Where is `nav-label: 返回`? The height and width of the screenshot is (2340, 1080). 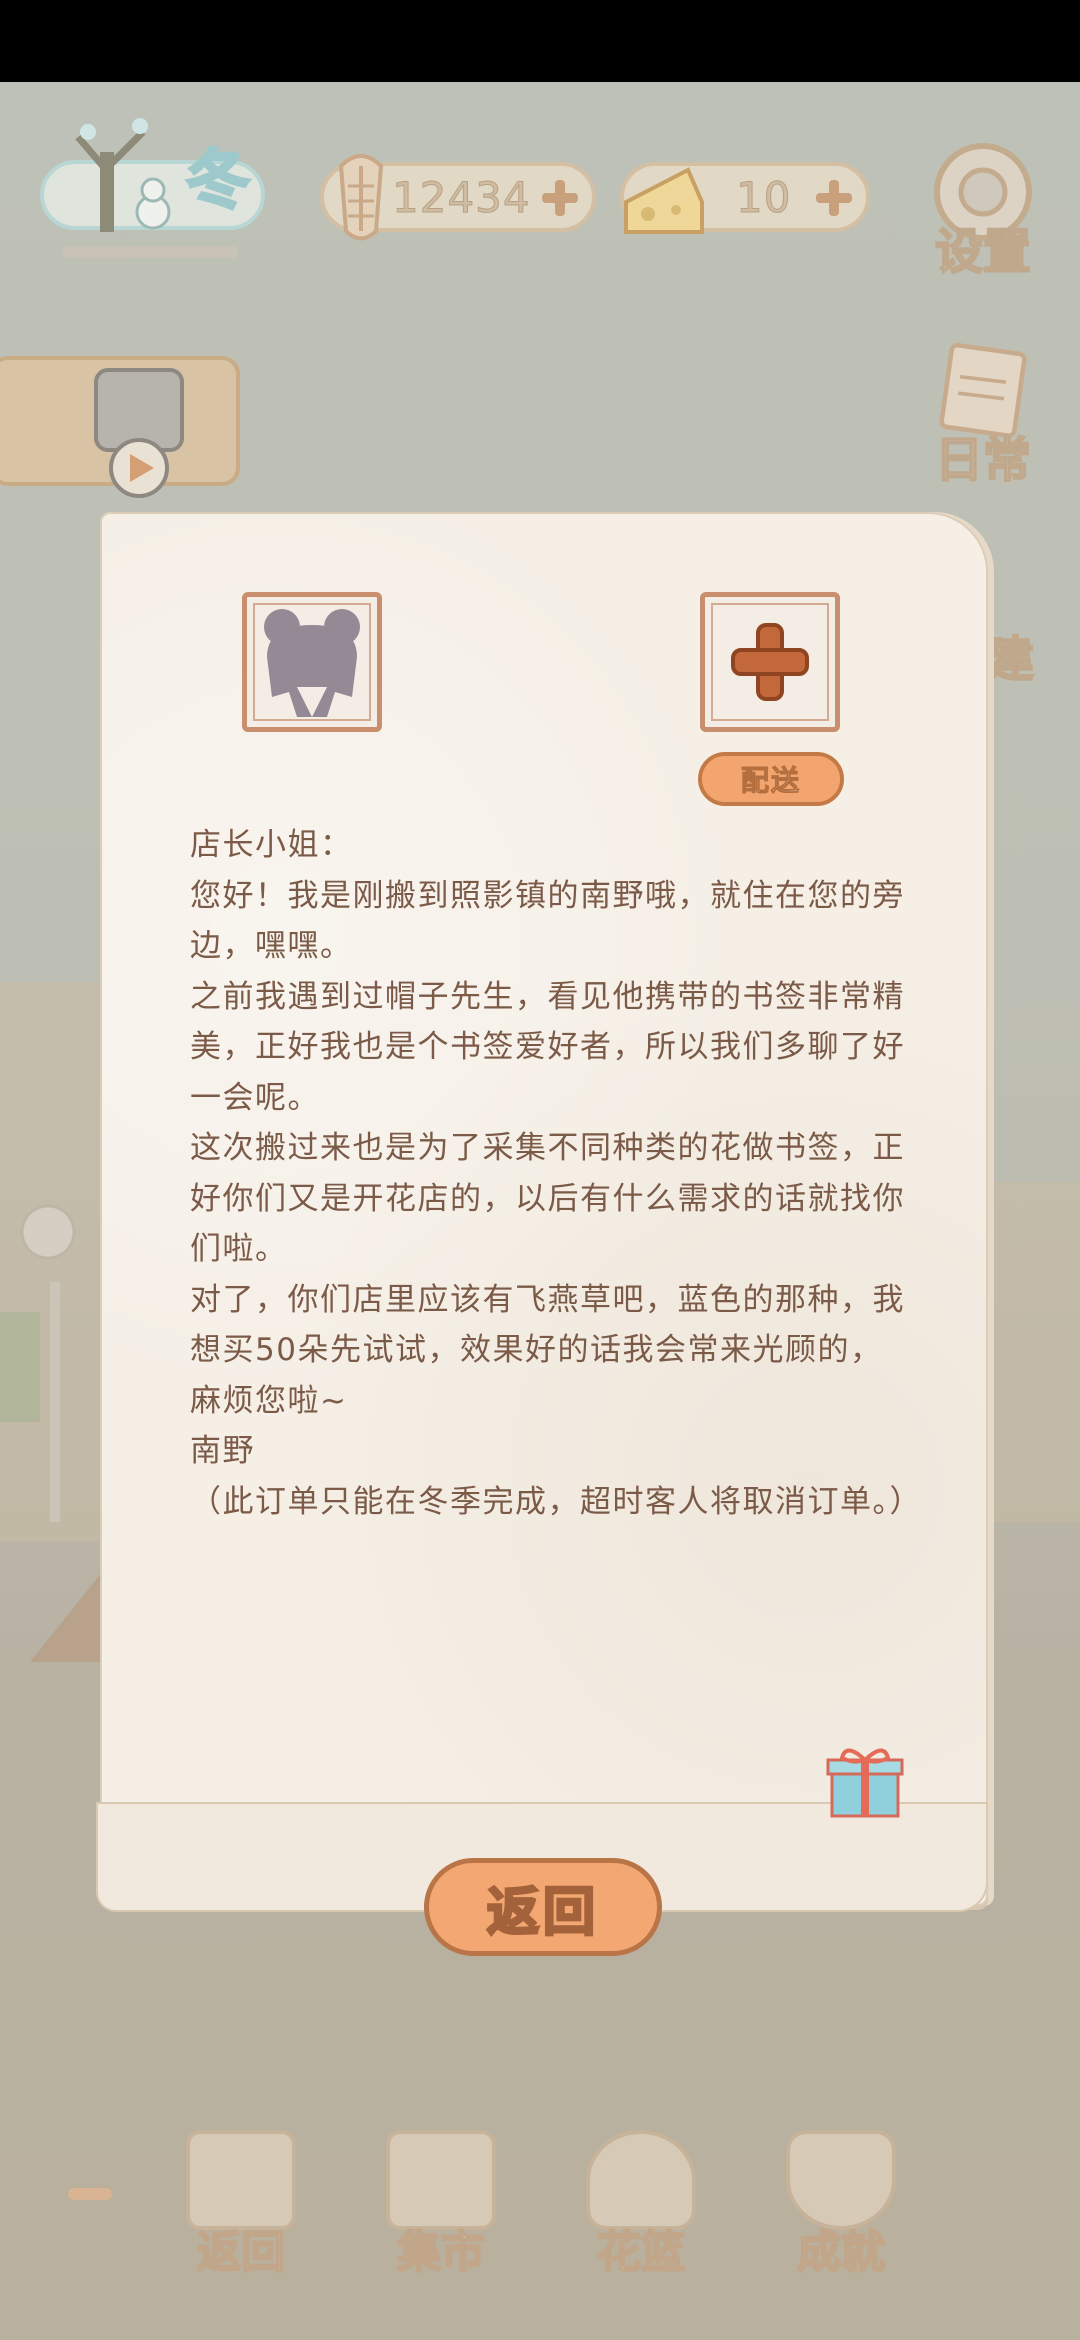 nav-label: 返回 is located at coordinates (241, 2252).